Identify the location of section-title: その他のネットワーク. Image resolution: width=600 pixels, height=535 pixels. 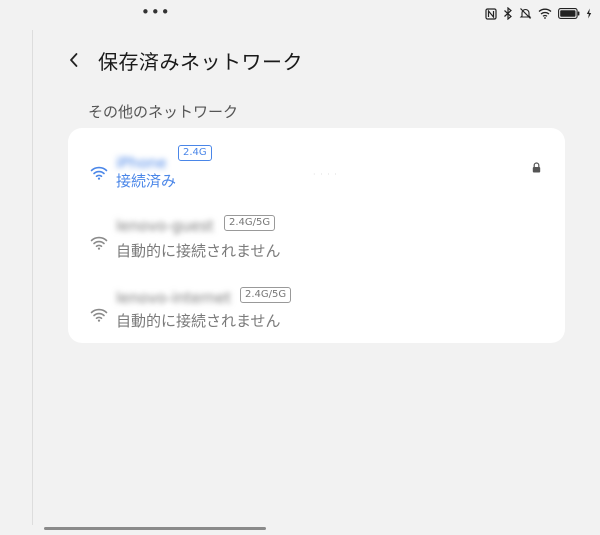
(163, 112).